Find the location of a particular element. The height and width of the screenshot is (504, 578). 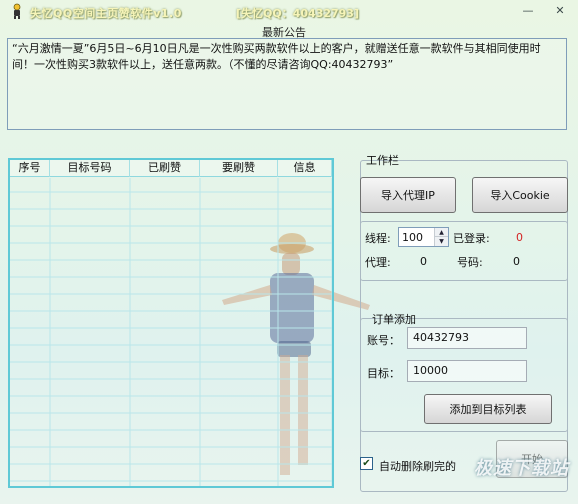

add-to-target-list-button: 添加到目标列表 is located at coordinates (488, 409).